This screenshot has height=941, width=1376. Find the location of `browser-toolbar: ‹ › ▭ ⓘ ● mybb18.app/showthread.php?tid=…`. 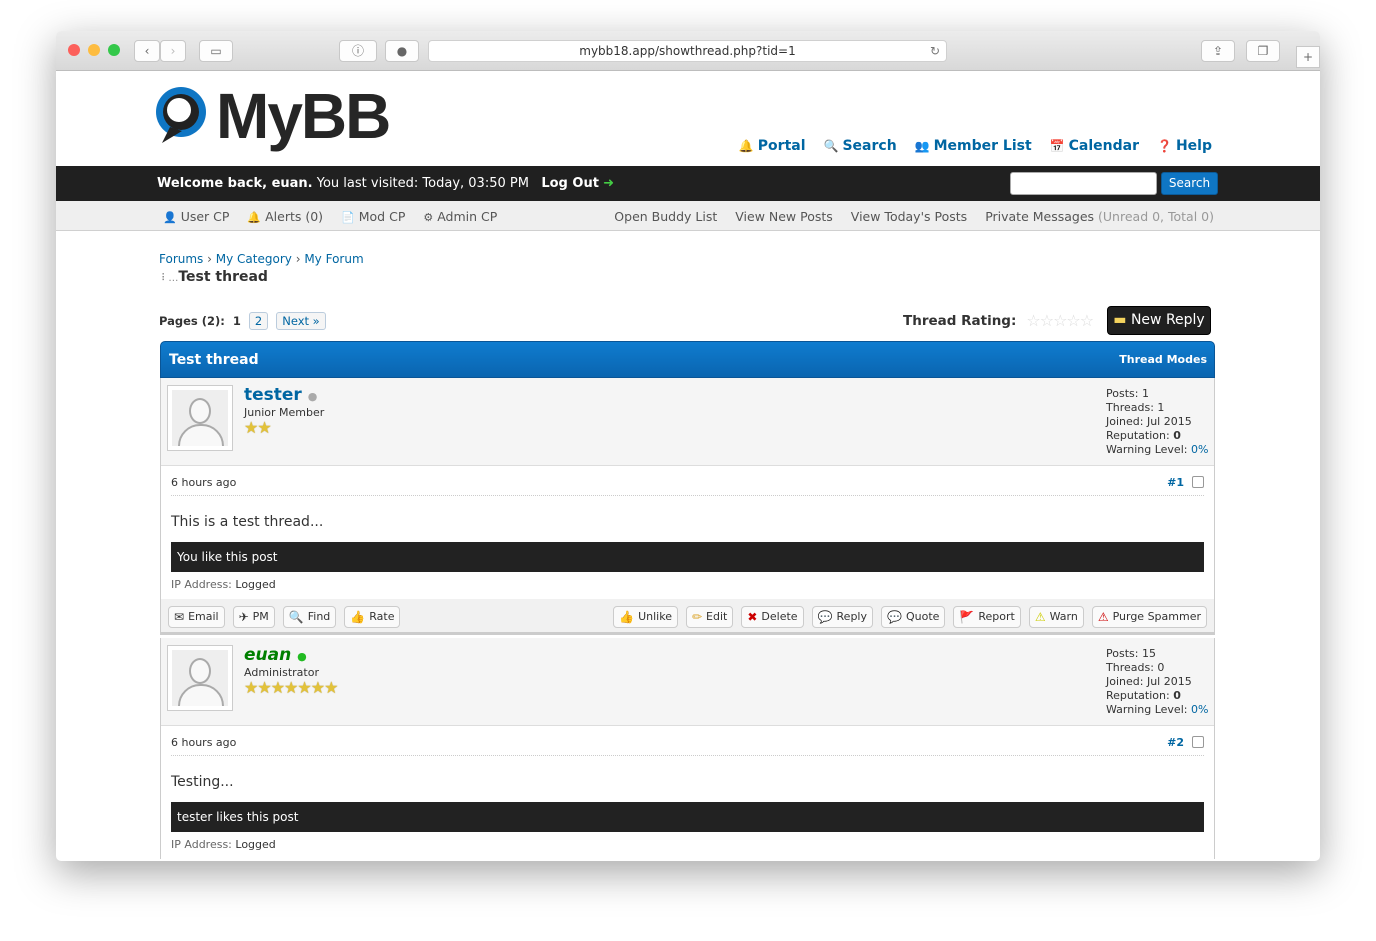

browser-toolbar: ‹ › ▭ ⓘ ● mybb18.app/showthread.php?tid=… is located at coordinates (688, 51).